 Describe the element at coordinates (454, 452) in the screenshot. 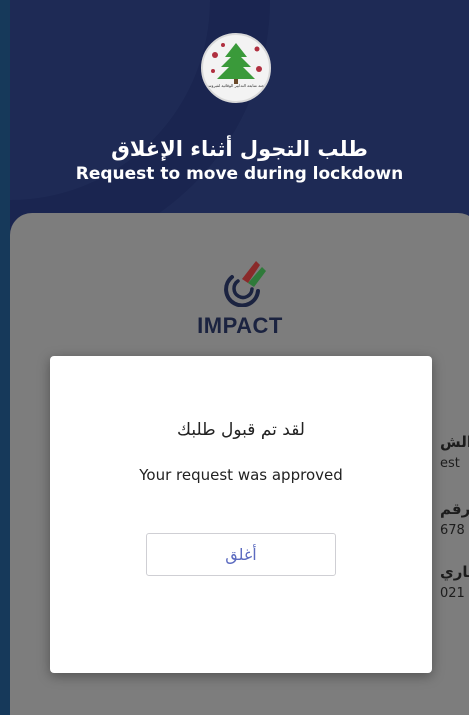

I see `field-1: الش est` at that location.